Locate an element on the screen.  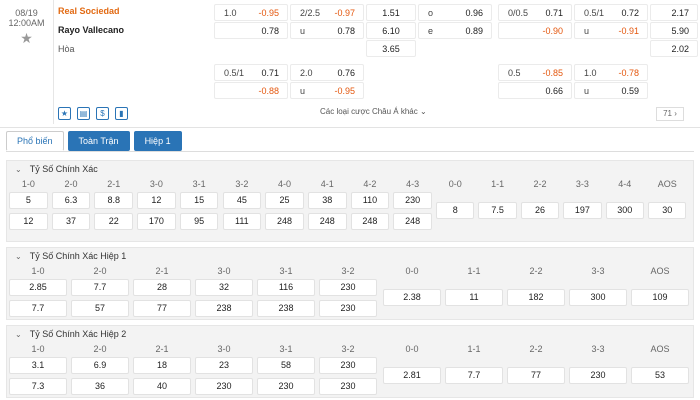
home-score-odds: 32 is located at coordinates (224, 287).